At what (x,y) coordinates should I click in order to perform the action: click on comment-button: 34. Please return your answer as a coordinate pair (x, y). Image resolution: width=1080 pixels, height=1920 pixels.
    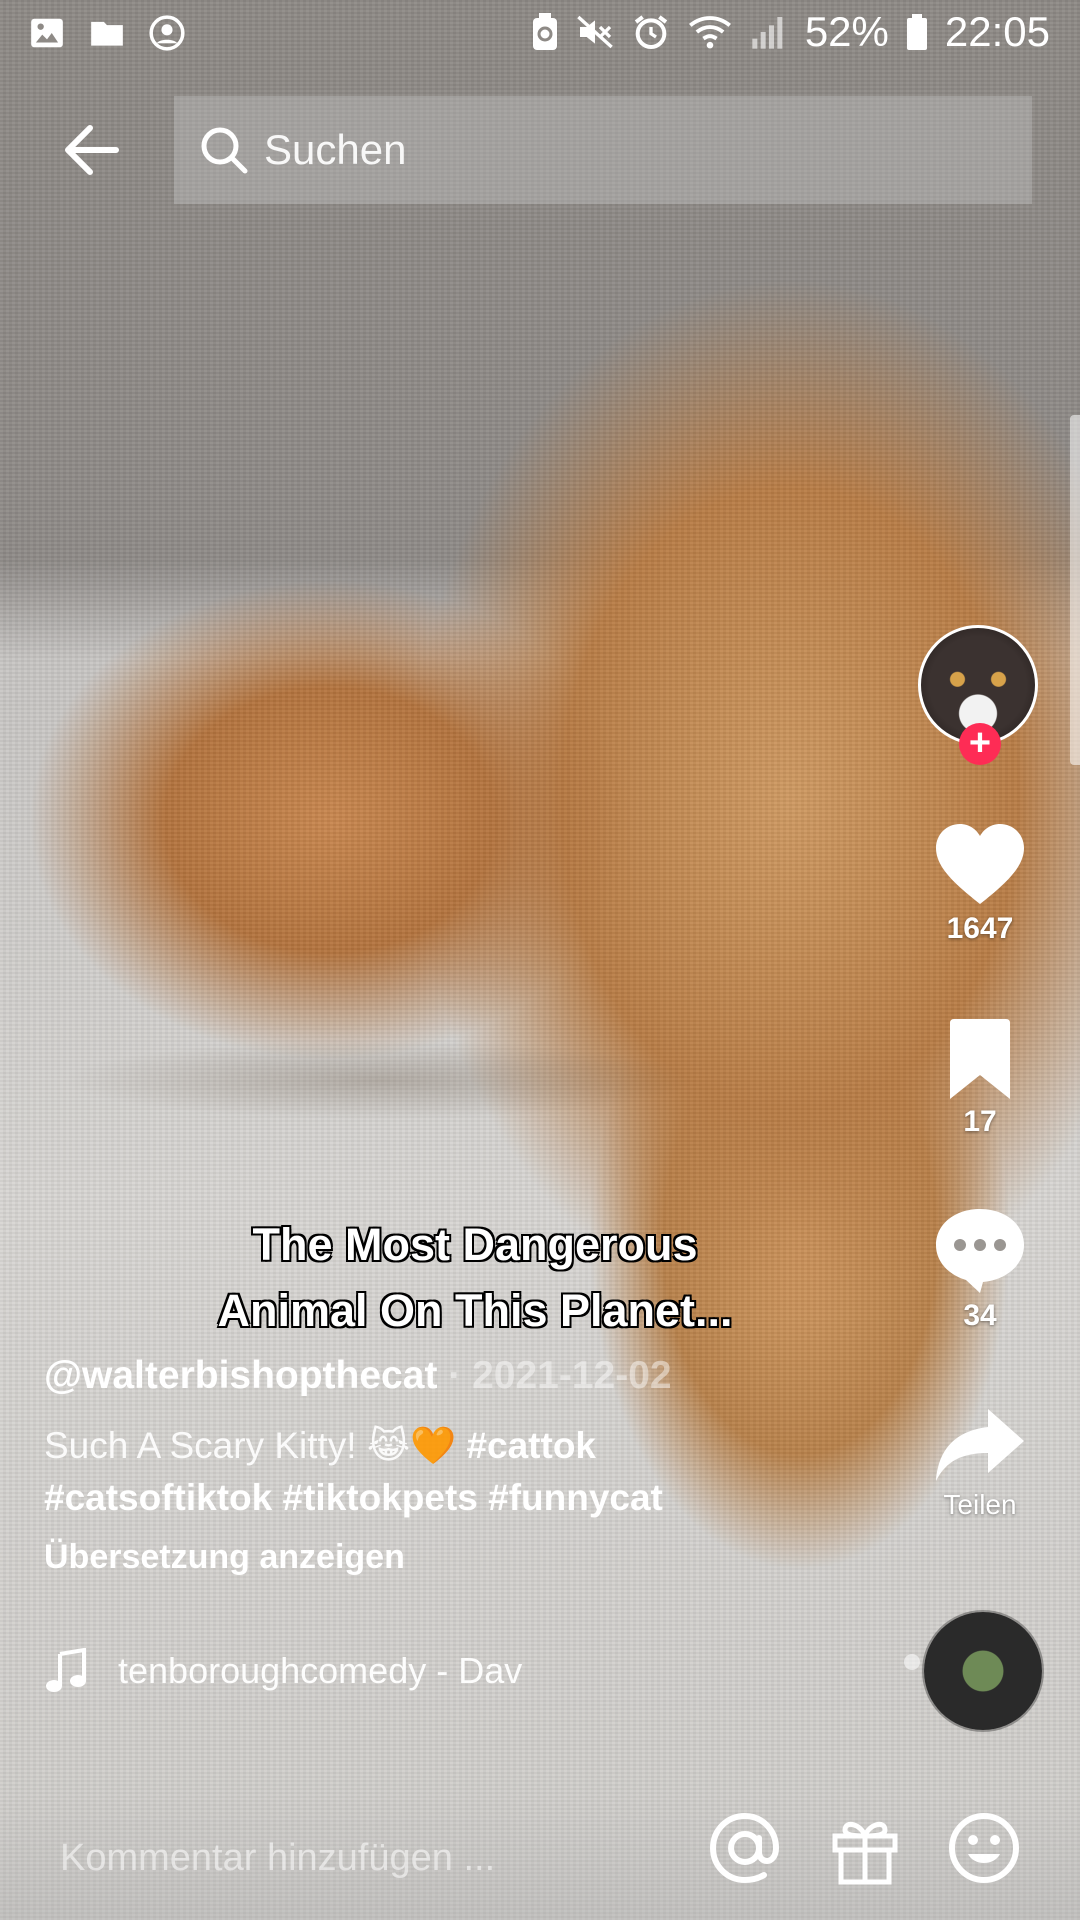
    Looking at the image, I should click on (980, 1269).